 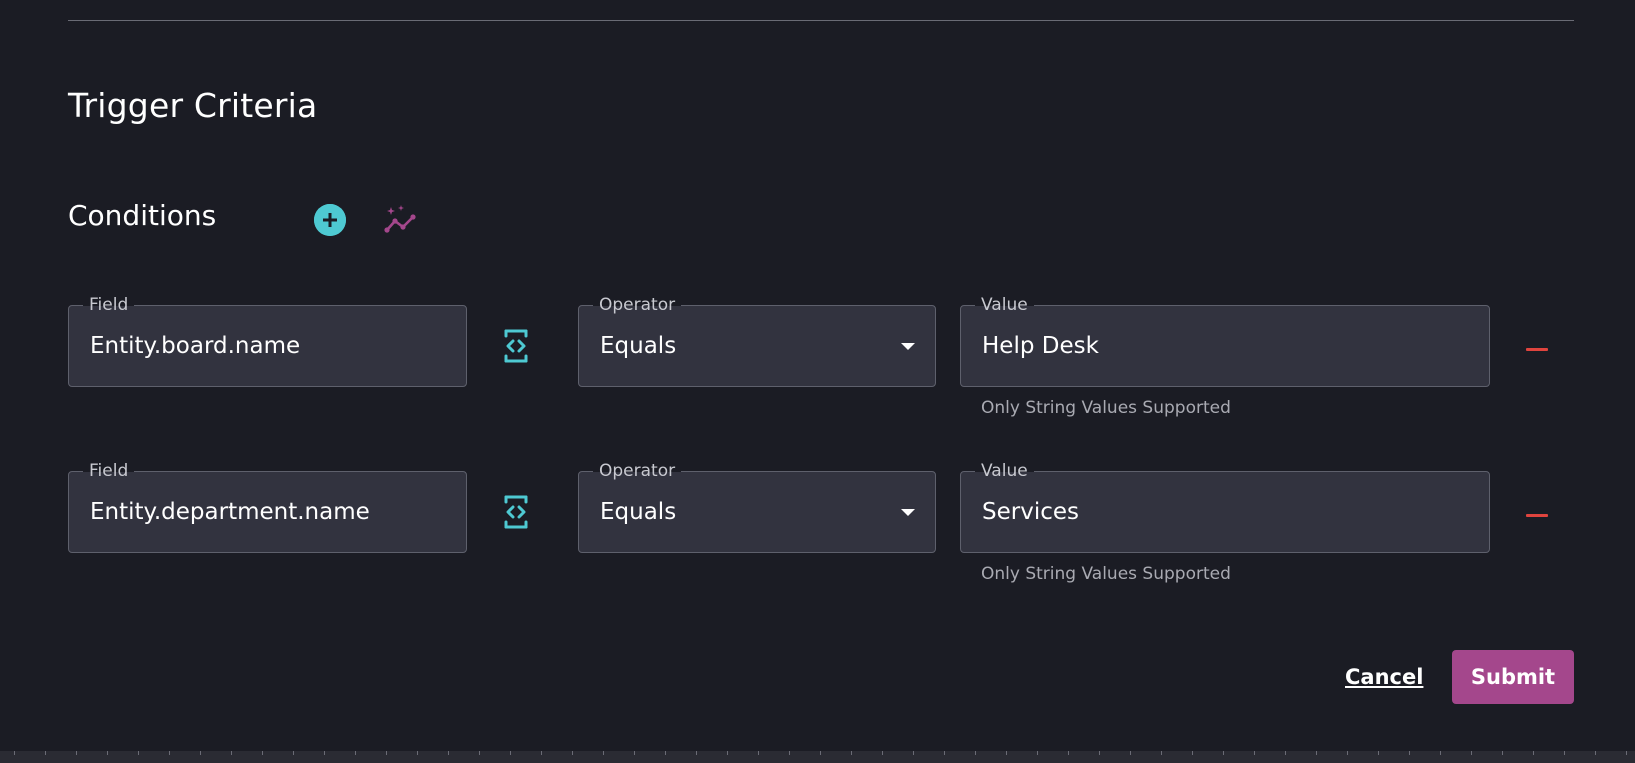 What do you see at coordinates (1225, 506) in the screenshot?
I see `value-input: Value Services` at bounding box center [1225, 506].